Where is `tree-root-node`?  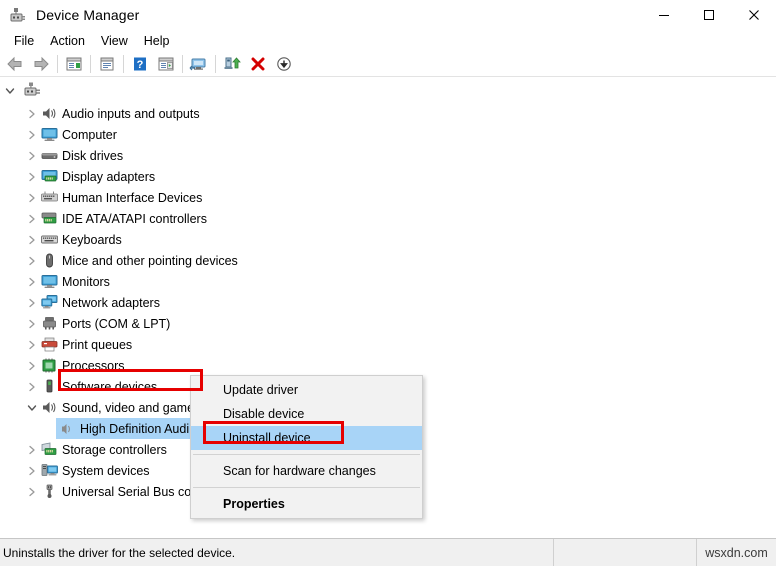 tree-root-node is located at coordinates (215, 92).